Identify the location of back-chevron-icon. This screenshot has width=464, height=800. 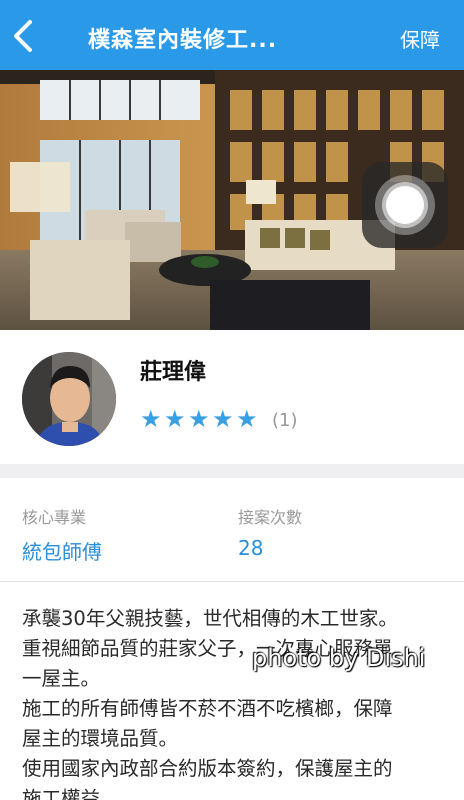
(23, 36).